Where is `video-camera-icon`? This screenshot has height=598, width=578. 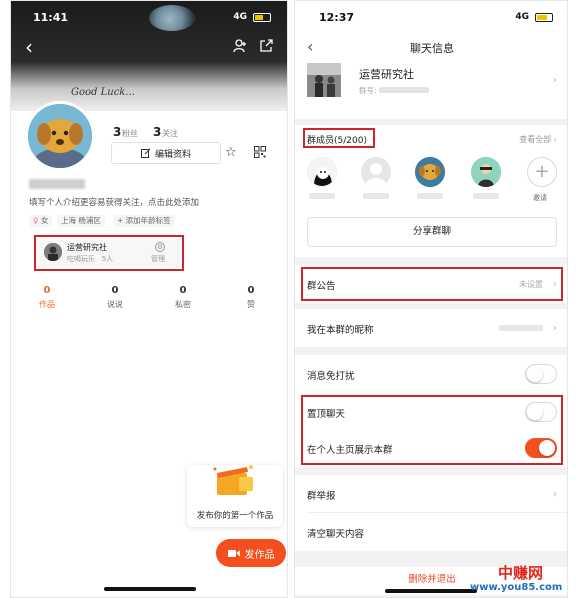 video-camera-icon is located at coordinates (233, 553).